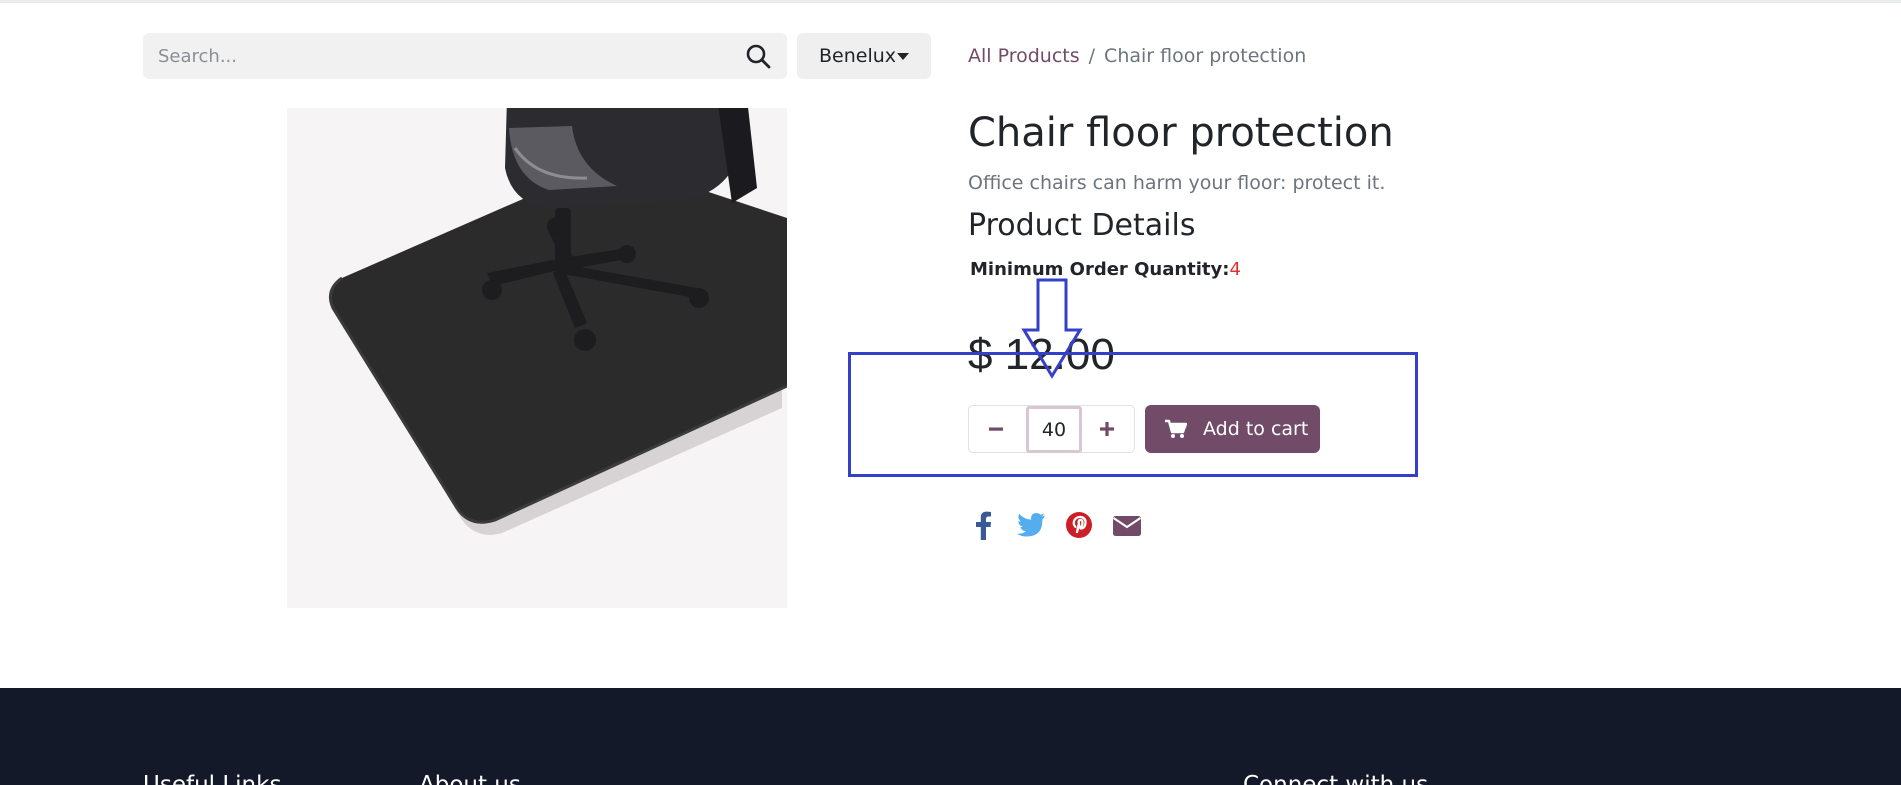  Describe the element at coordinates (1079, 525) in the screenshot. I see `pinterest-icon` at that location.